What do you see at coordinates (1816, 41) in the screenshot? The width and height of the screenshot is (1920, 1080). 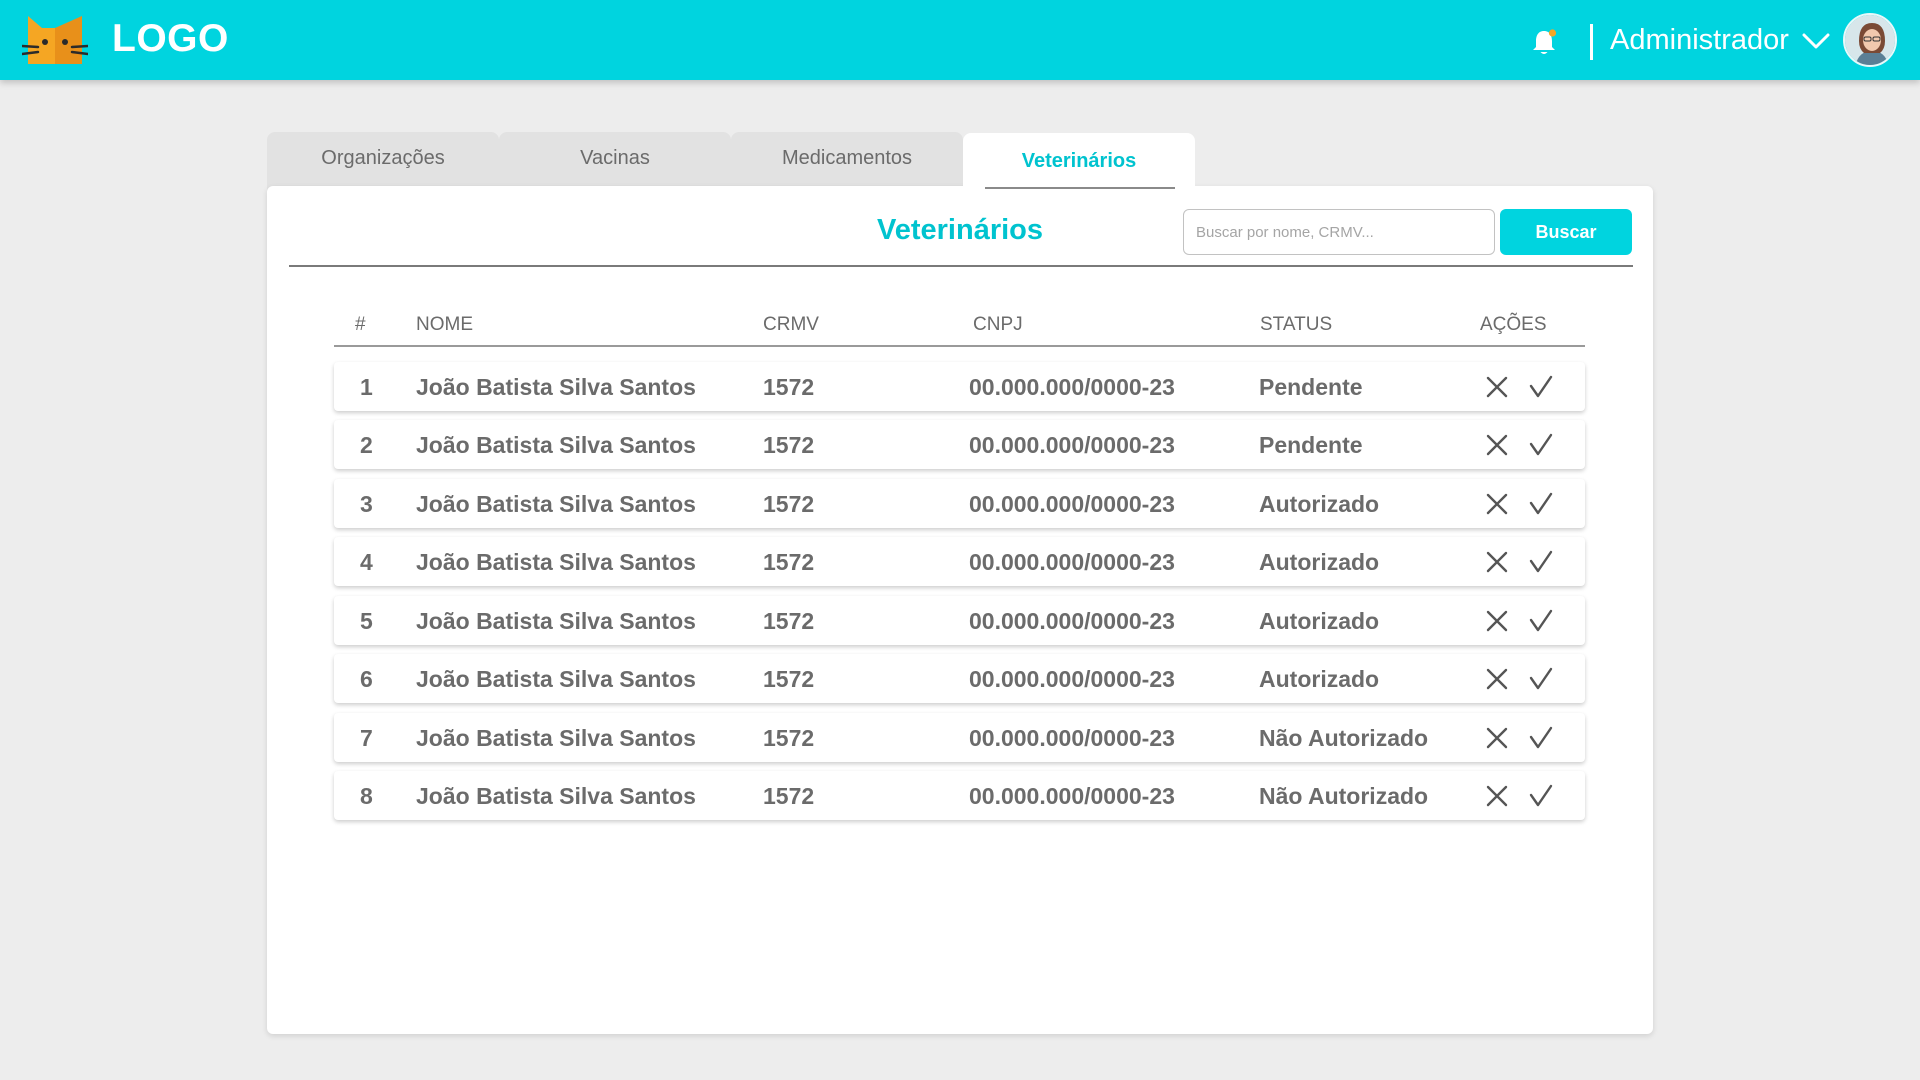 I see `chevron-down-icon` at bounding box center [1816, 41].